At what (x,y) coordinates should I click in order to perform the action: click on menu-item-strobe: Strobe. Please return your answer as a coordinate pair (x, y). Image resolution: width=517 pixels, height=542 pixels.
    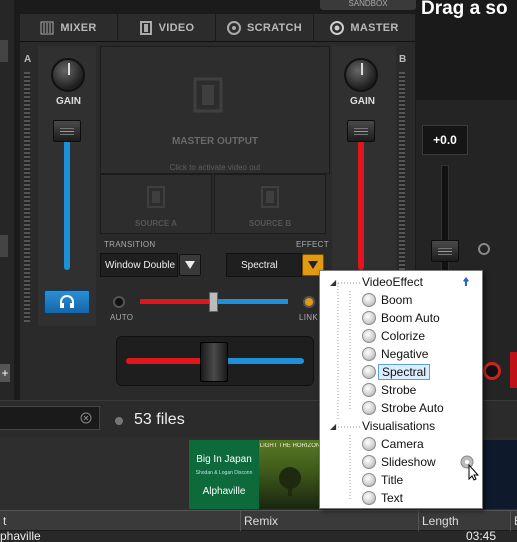
    Looking at the image, I should click on (389, 390).